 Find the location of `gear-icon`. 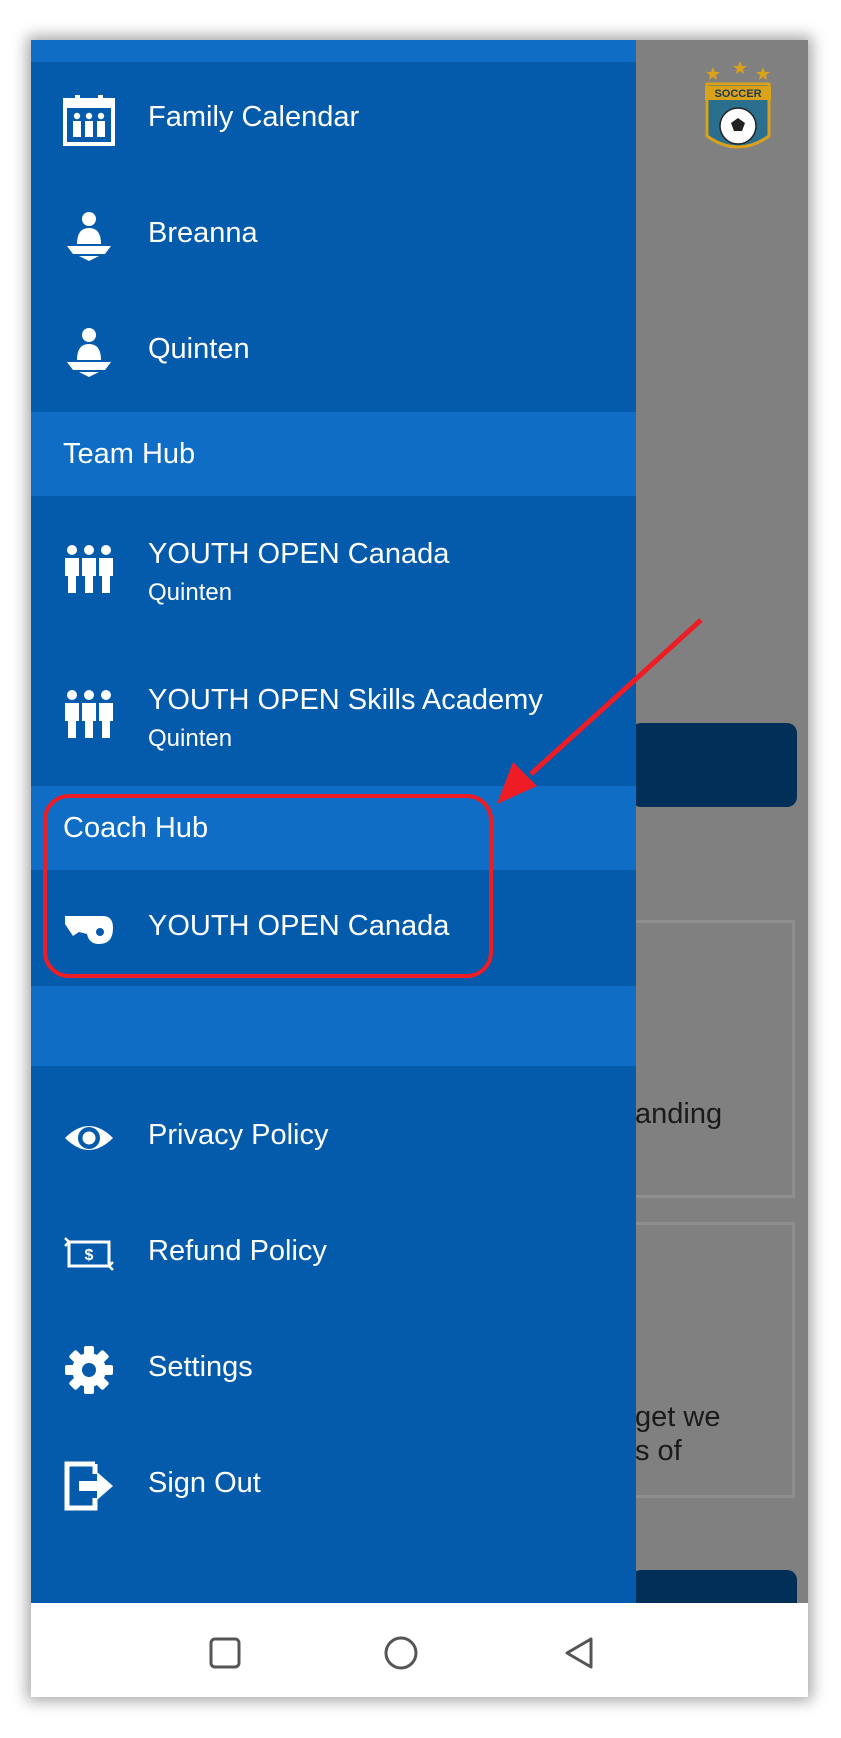

gear-icon is located at coordinates (89, 1370).